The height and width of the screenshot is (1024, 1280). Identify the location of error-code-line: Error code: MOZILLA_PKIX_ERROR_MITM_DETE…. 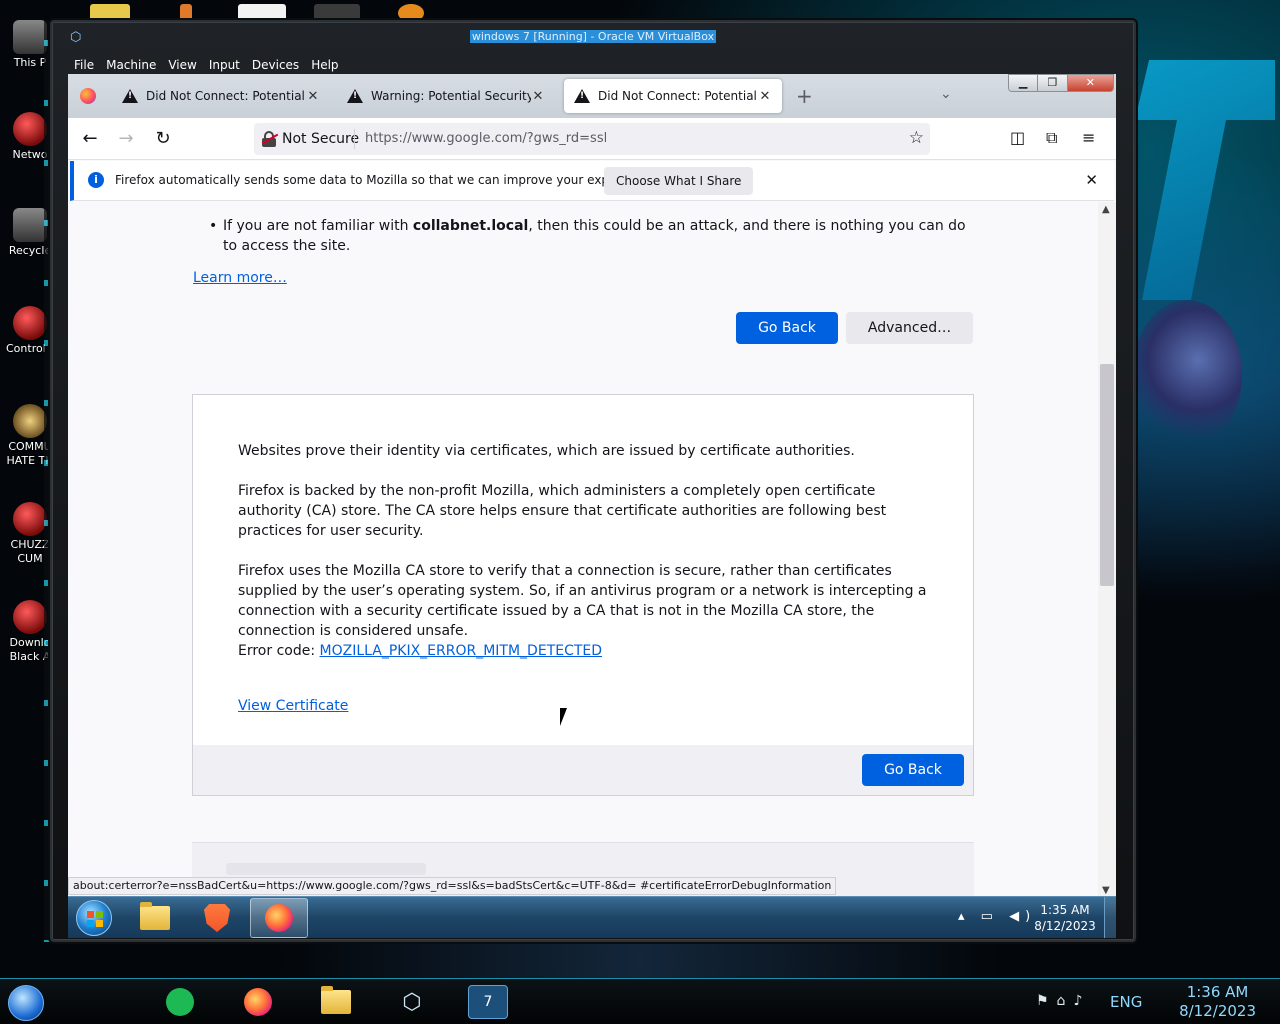
(420, 651).